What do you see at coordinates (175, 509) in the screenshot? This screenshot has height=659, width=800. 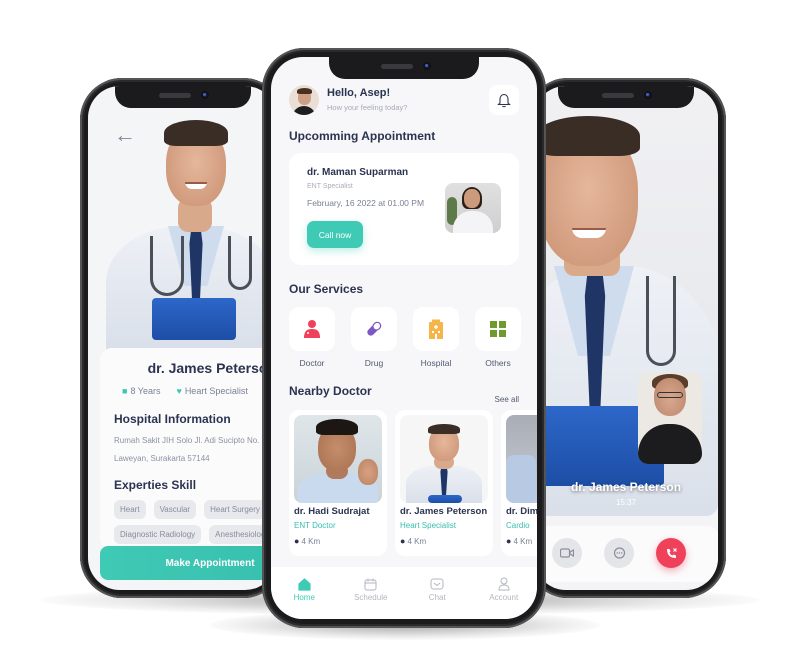 I see `skill-chip: Vascular` at bounding box center [175, 509].